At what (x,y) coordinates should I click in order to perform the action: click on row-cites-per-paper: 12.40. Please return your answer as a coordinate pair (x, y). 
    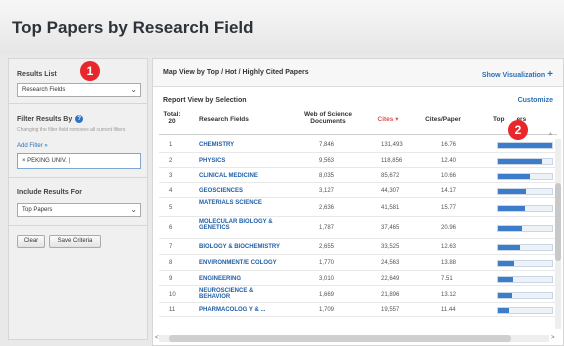
    Looking at the image, I should click on (449, 161).